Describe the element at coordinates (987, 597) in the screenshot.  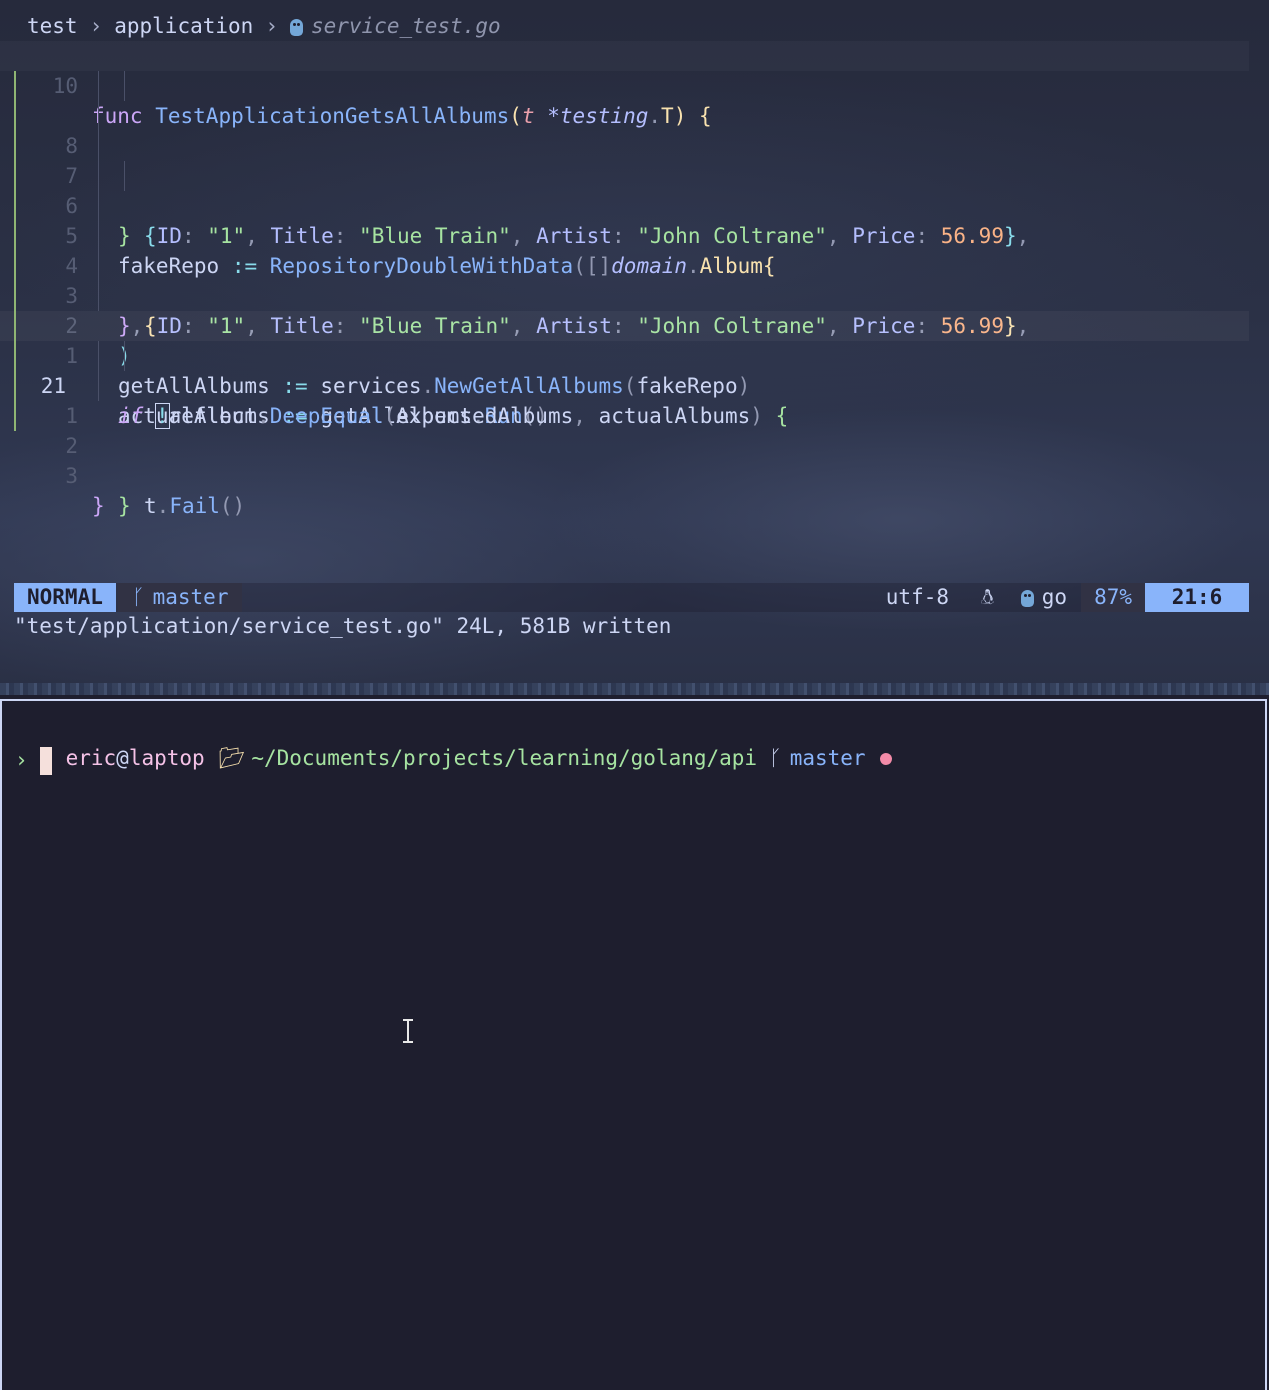
I see `linux-penguin-icon: 🐧︎` at that location.